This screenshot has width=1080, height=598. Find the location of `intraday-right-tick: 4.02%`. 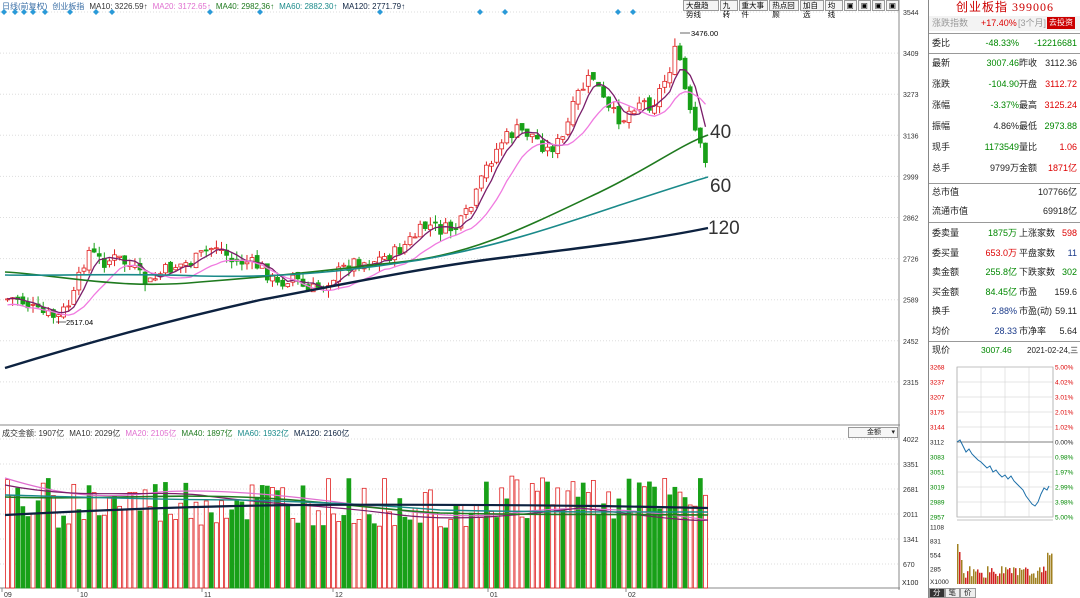

intraday-right-tick: 4.02% is located at coordinates (1064, 383).